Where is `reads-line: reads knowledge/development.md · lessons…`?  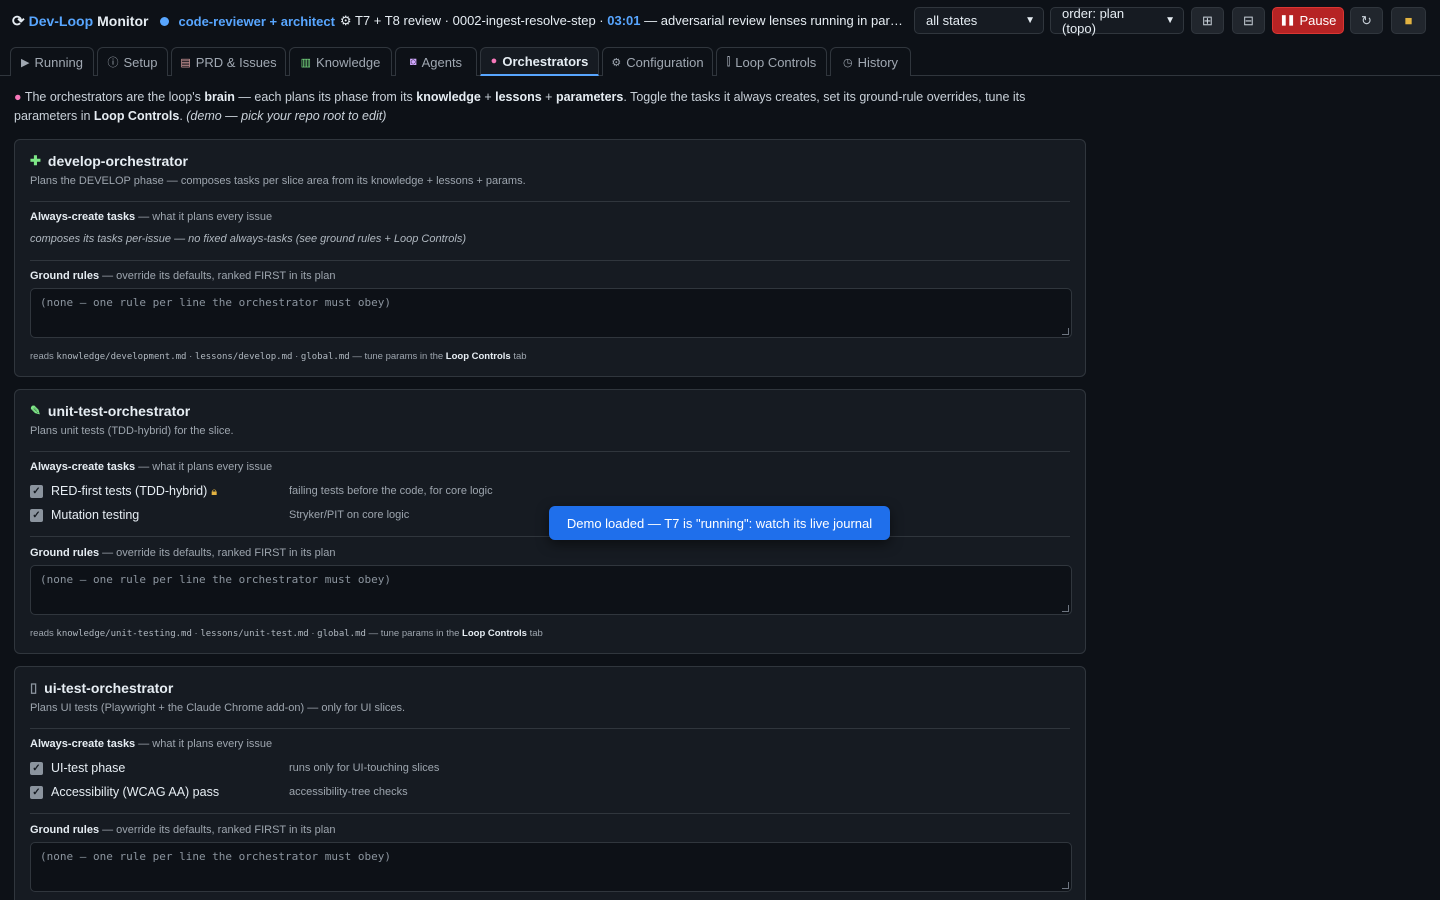 reads-line: reads knowledge/development.md · lessons… is located at coordinates (278, 356).